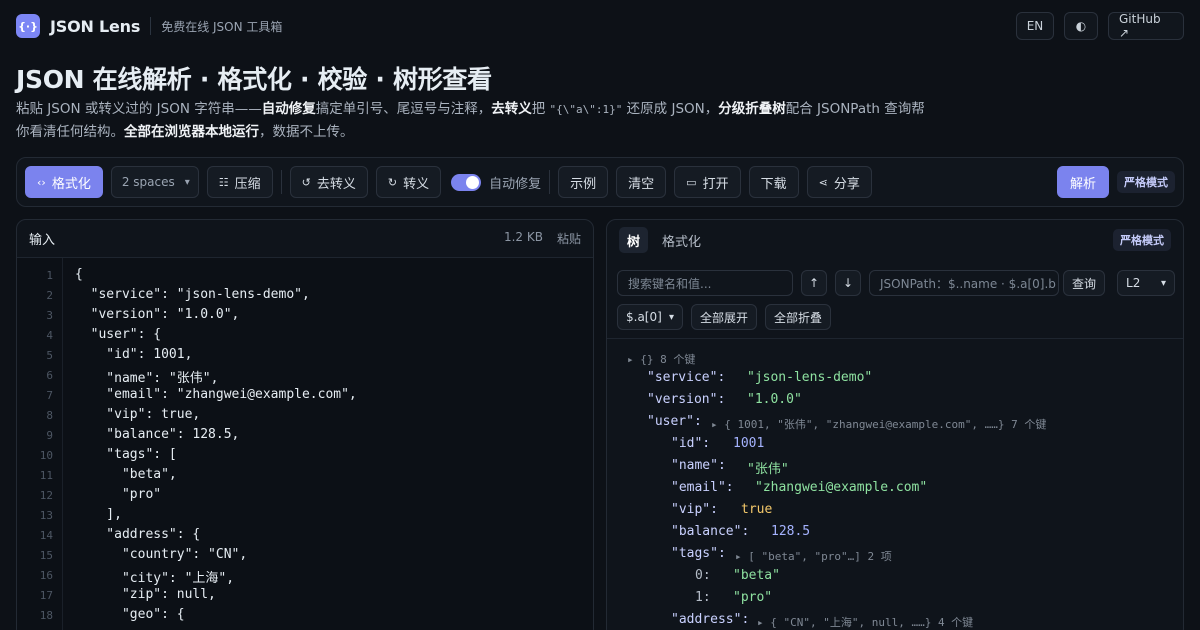 The height and width of the screenshot is (630, 1200). What do you see at coordinates (895, 338) in the screenshot?
I see `tree-divider` at bounding box center [895, 338].